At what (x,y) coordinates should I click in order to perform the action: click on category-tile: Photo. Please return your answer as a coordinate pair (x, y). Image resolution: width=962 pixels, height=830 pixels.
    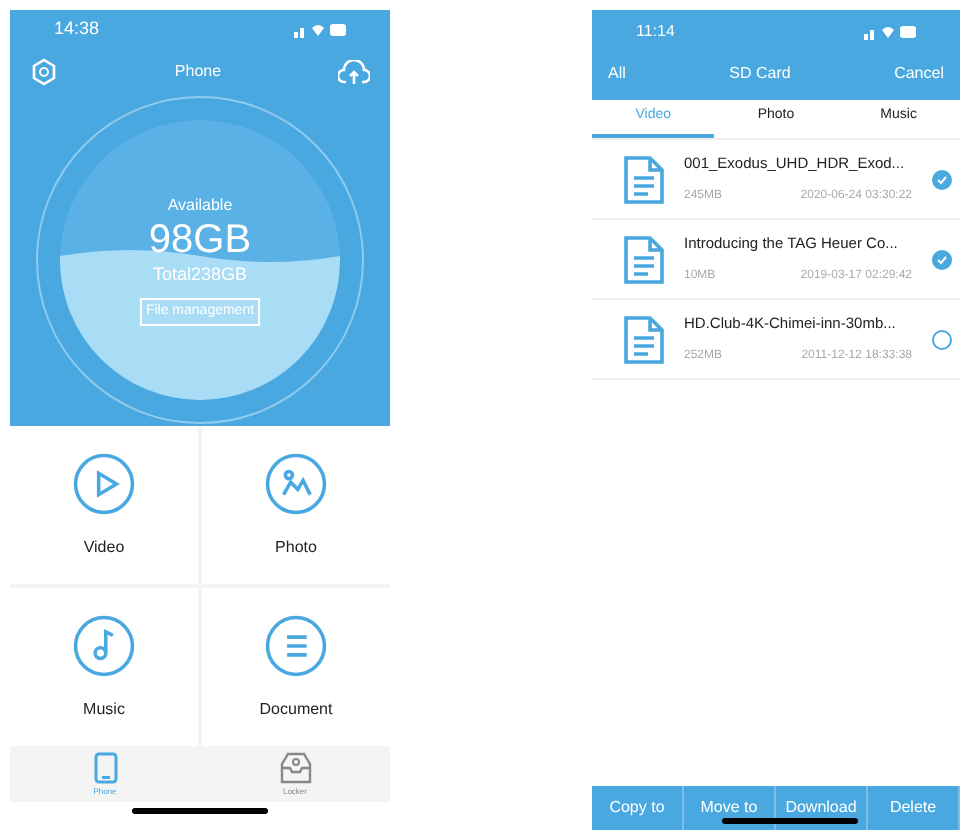
    Looking at the image, I should click on (296, 505).